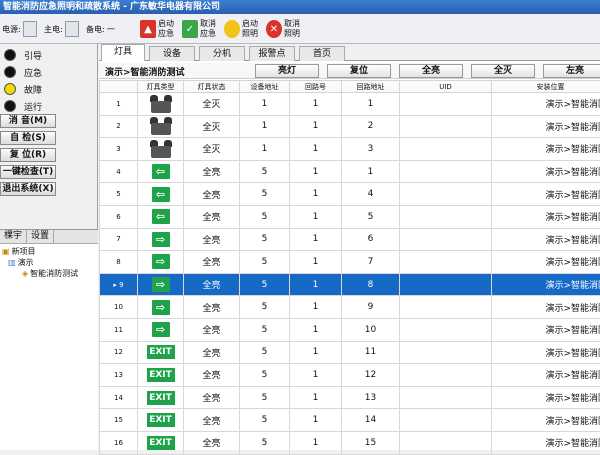  What do you see at coordinates (201, 29) in the screenshot?
I see `cancel-emergency-button: ✓ 取消应急` at bounding box center [201, 29].